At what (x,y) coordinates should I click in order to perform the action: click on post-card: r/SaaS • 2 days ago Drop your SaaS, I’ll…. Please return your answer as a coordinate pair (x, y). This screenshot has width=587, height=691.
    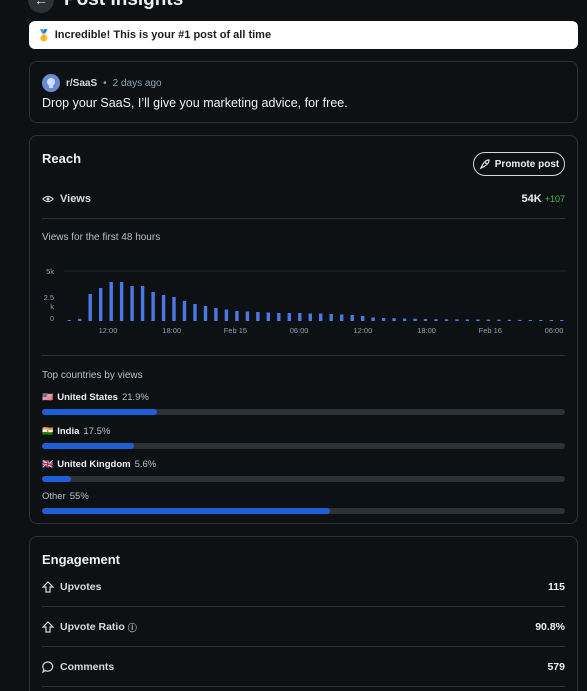
    Looking at the image, I should click on (303, 92).